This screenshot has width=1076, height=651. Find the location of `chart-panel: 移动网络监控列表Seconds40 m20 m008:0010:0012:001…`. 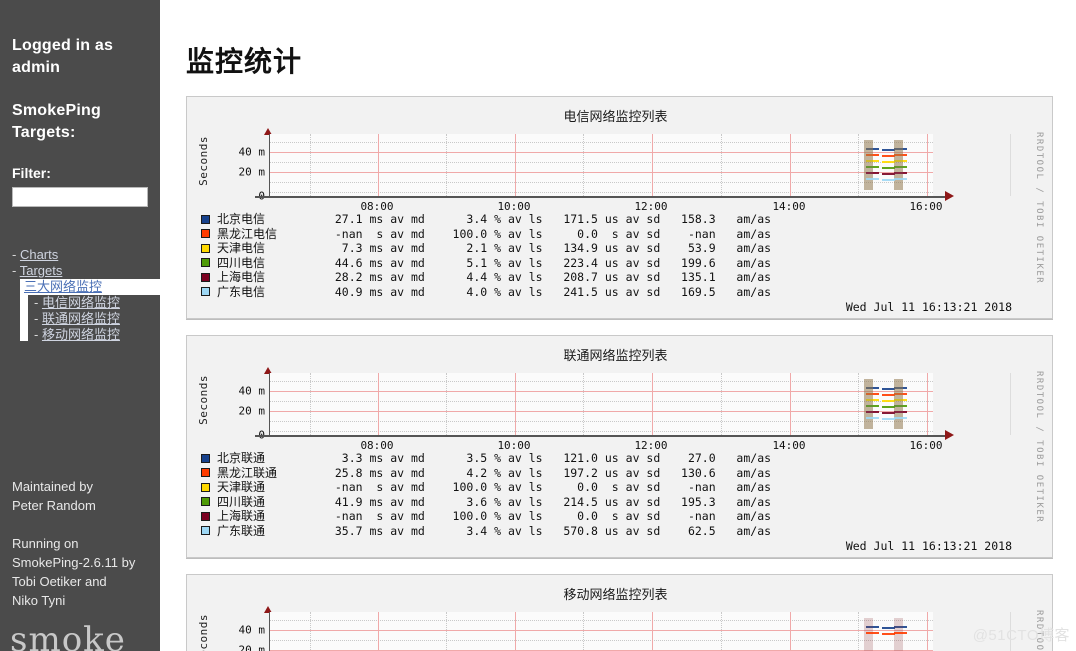

chart-panel: 移动网络监控列表Seconds40 m20 m008:0010:0012:001… is located at coordinates (619, 612).